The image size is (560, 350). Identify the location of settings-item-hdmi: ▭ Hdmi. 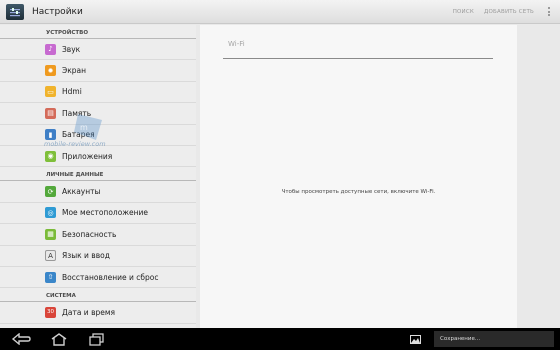
(98, 93).